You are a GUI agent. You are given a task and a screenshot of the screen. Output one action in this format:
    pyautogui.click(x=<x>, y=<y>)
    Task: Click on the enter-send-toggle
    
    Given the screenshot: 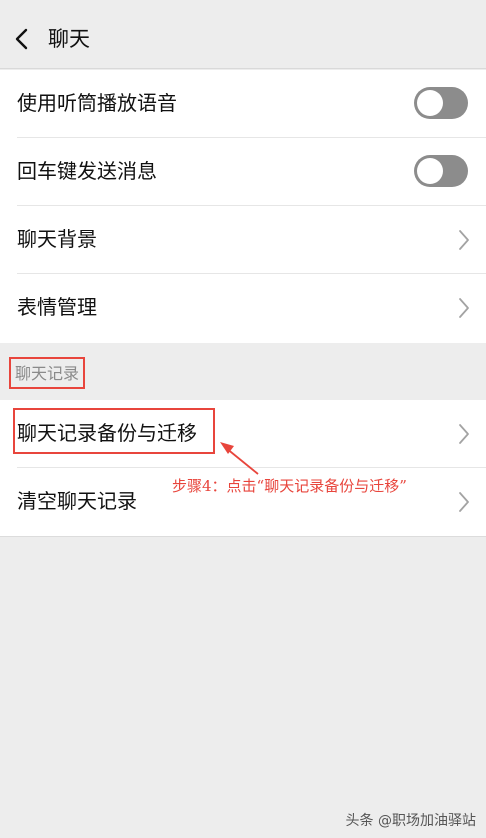 What is the action you would take?
    pyautogui.click(x=441, y=171)
    